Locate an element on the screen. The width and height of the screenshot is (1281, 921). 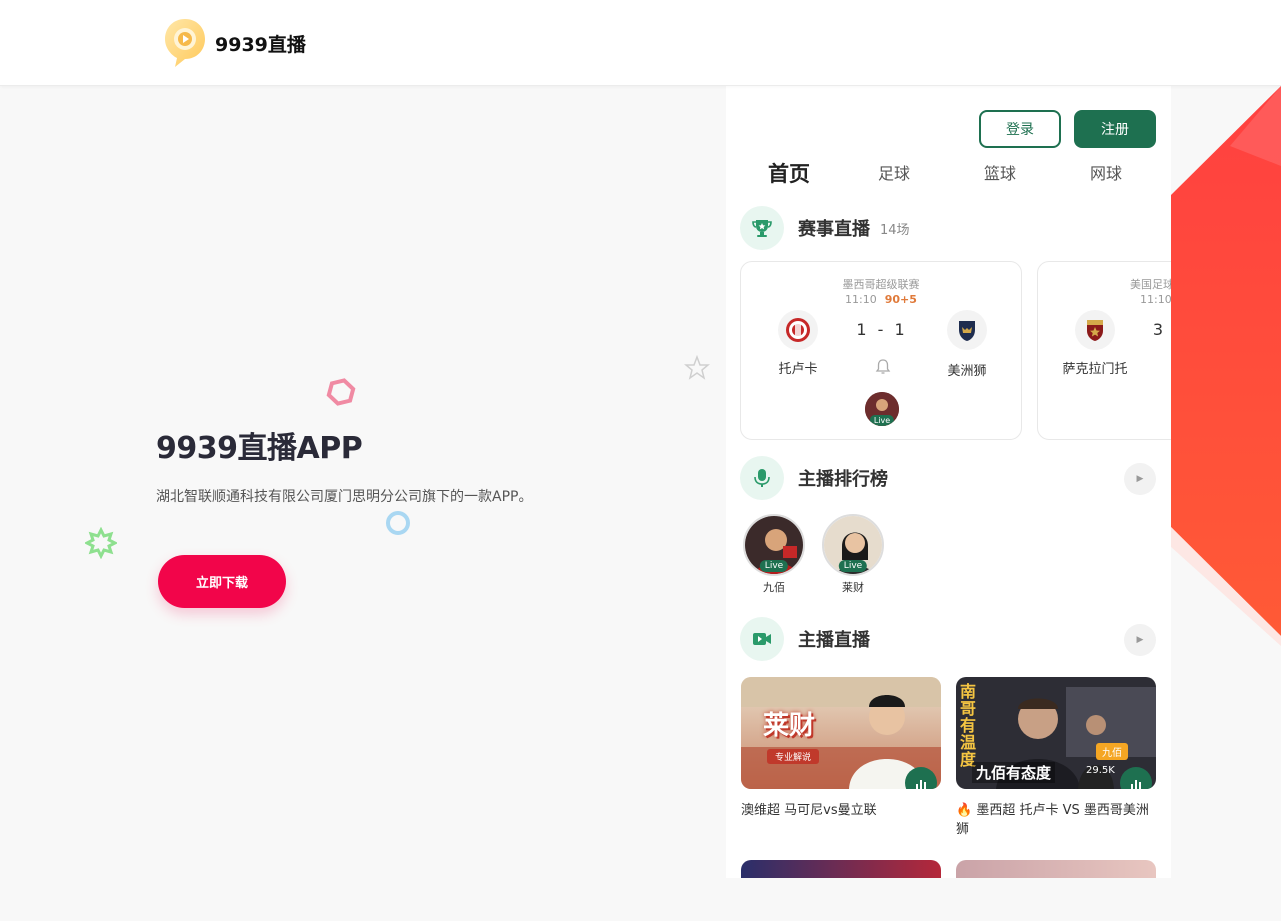
match-score: 1 - 1 is located at coordinates (882, 329).